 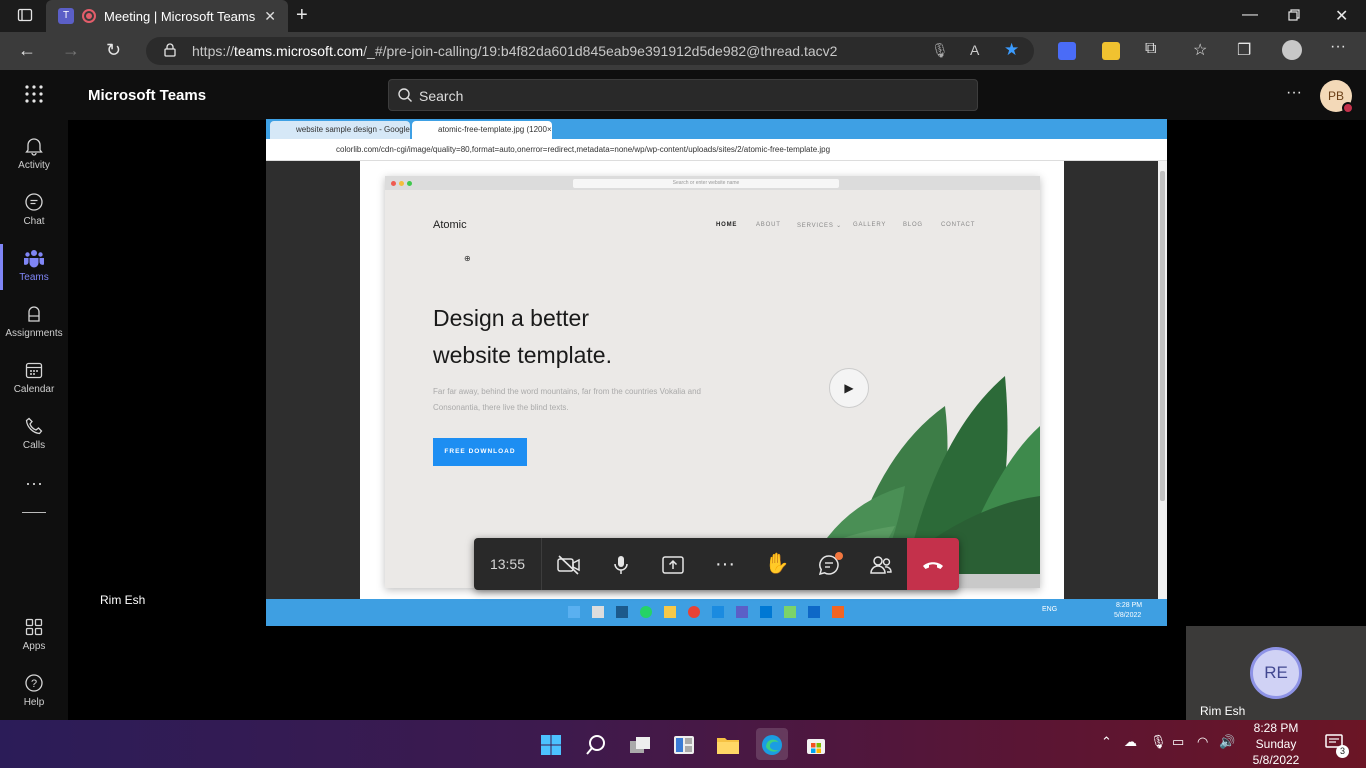 I want to click on browser-menu-icon: ···, so click(x=1338, y=47).